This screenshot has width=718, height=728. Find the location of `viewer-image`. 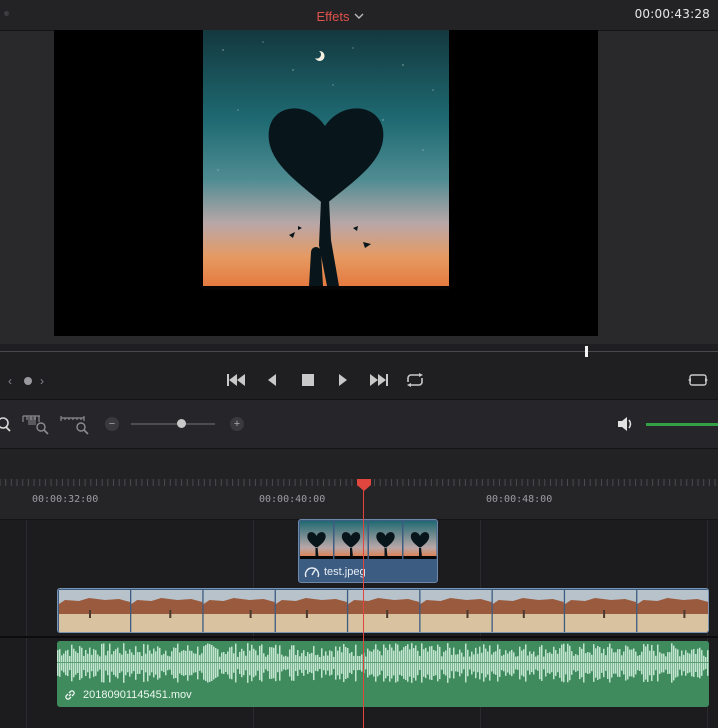

viewer-image is located at coordinates (326, 159).